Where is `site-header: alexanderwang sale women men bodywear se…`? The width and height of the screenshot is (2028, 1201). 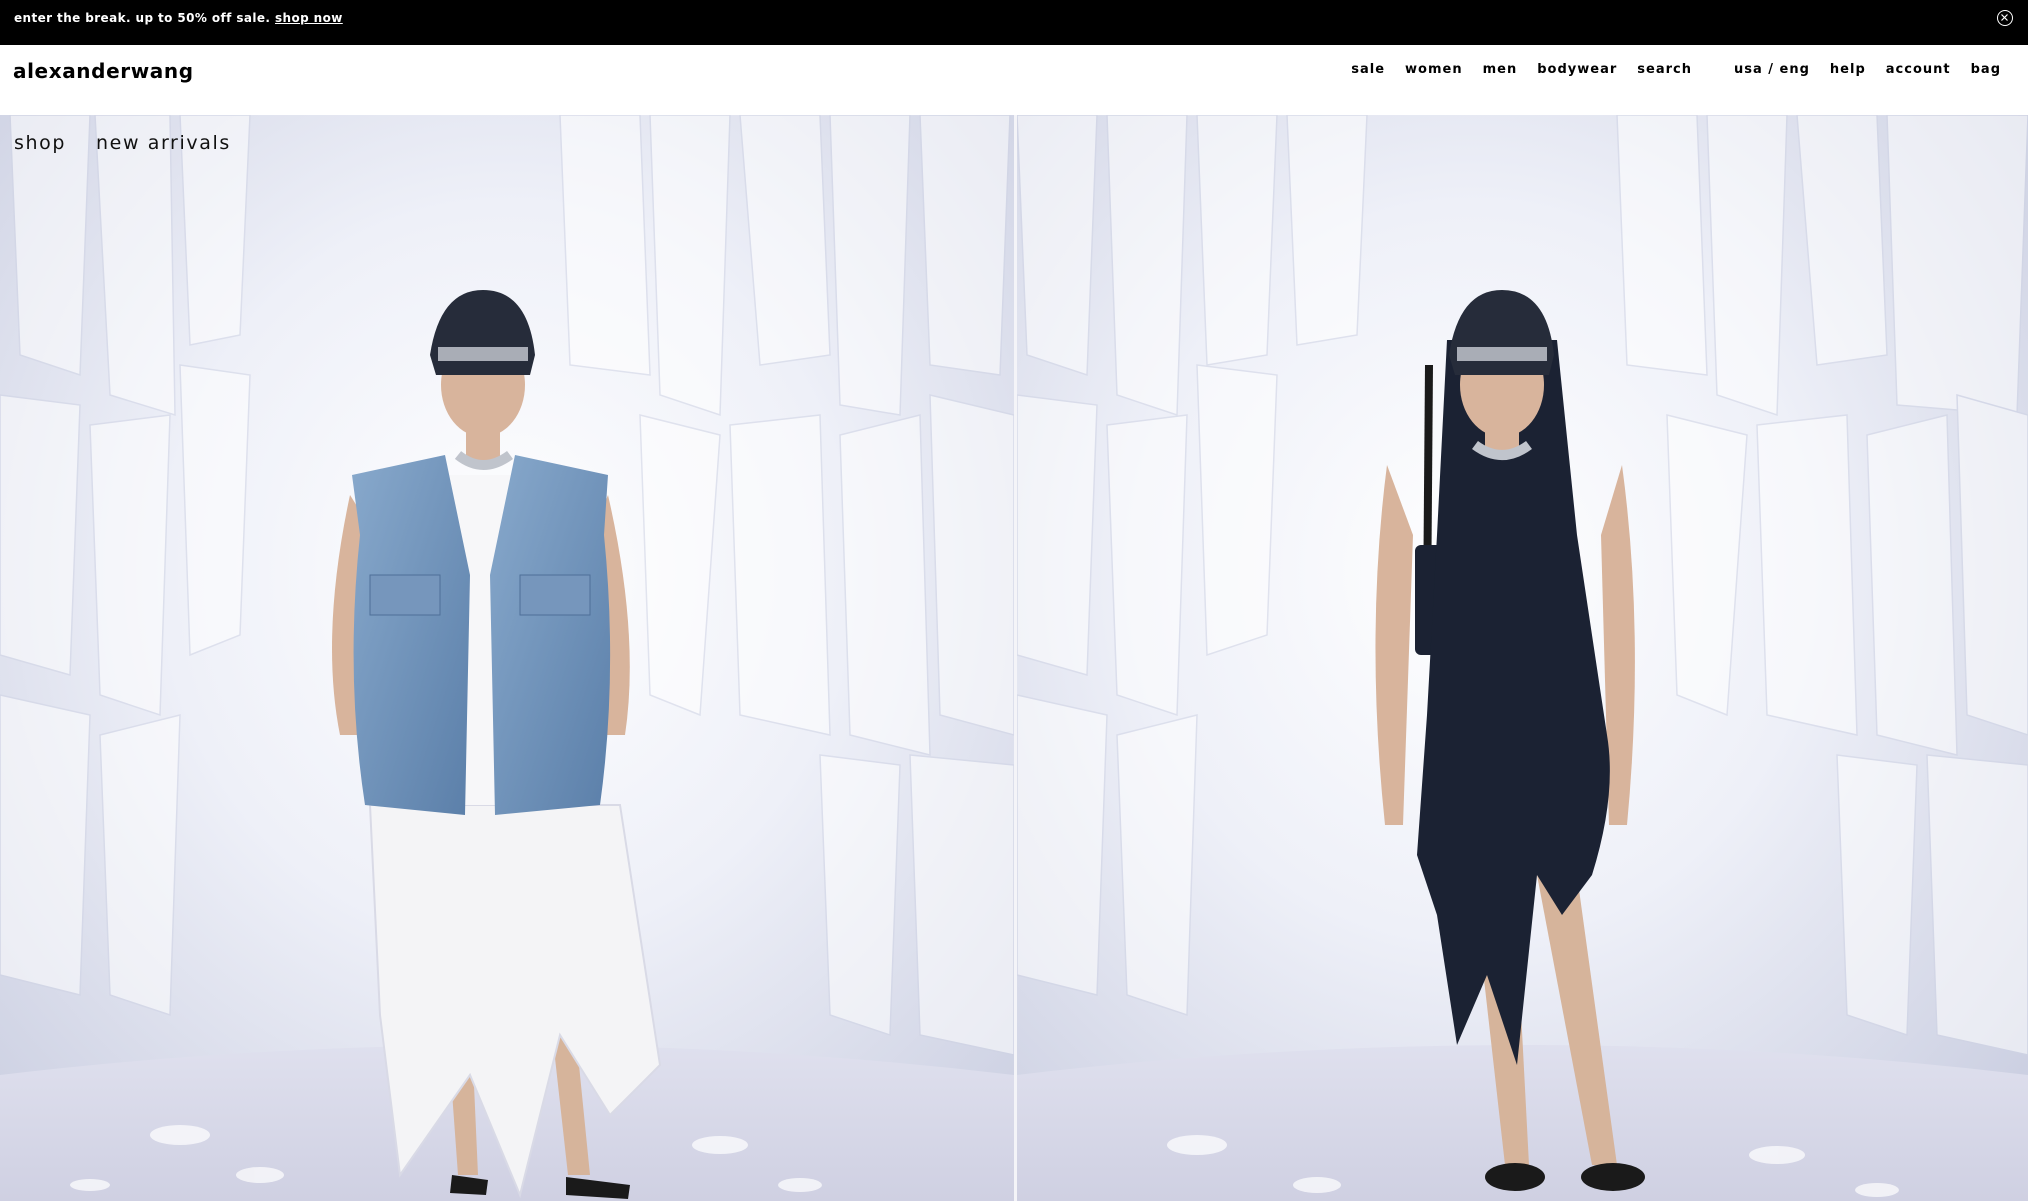 site-header: alexanderwang sale women men bodywear se… is located at coordinates (1014, 80).